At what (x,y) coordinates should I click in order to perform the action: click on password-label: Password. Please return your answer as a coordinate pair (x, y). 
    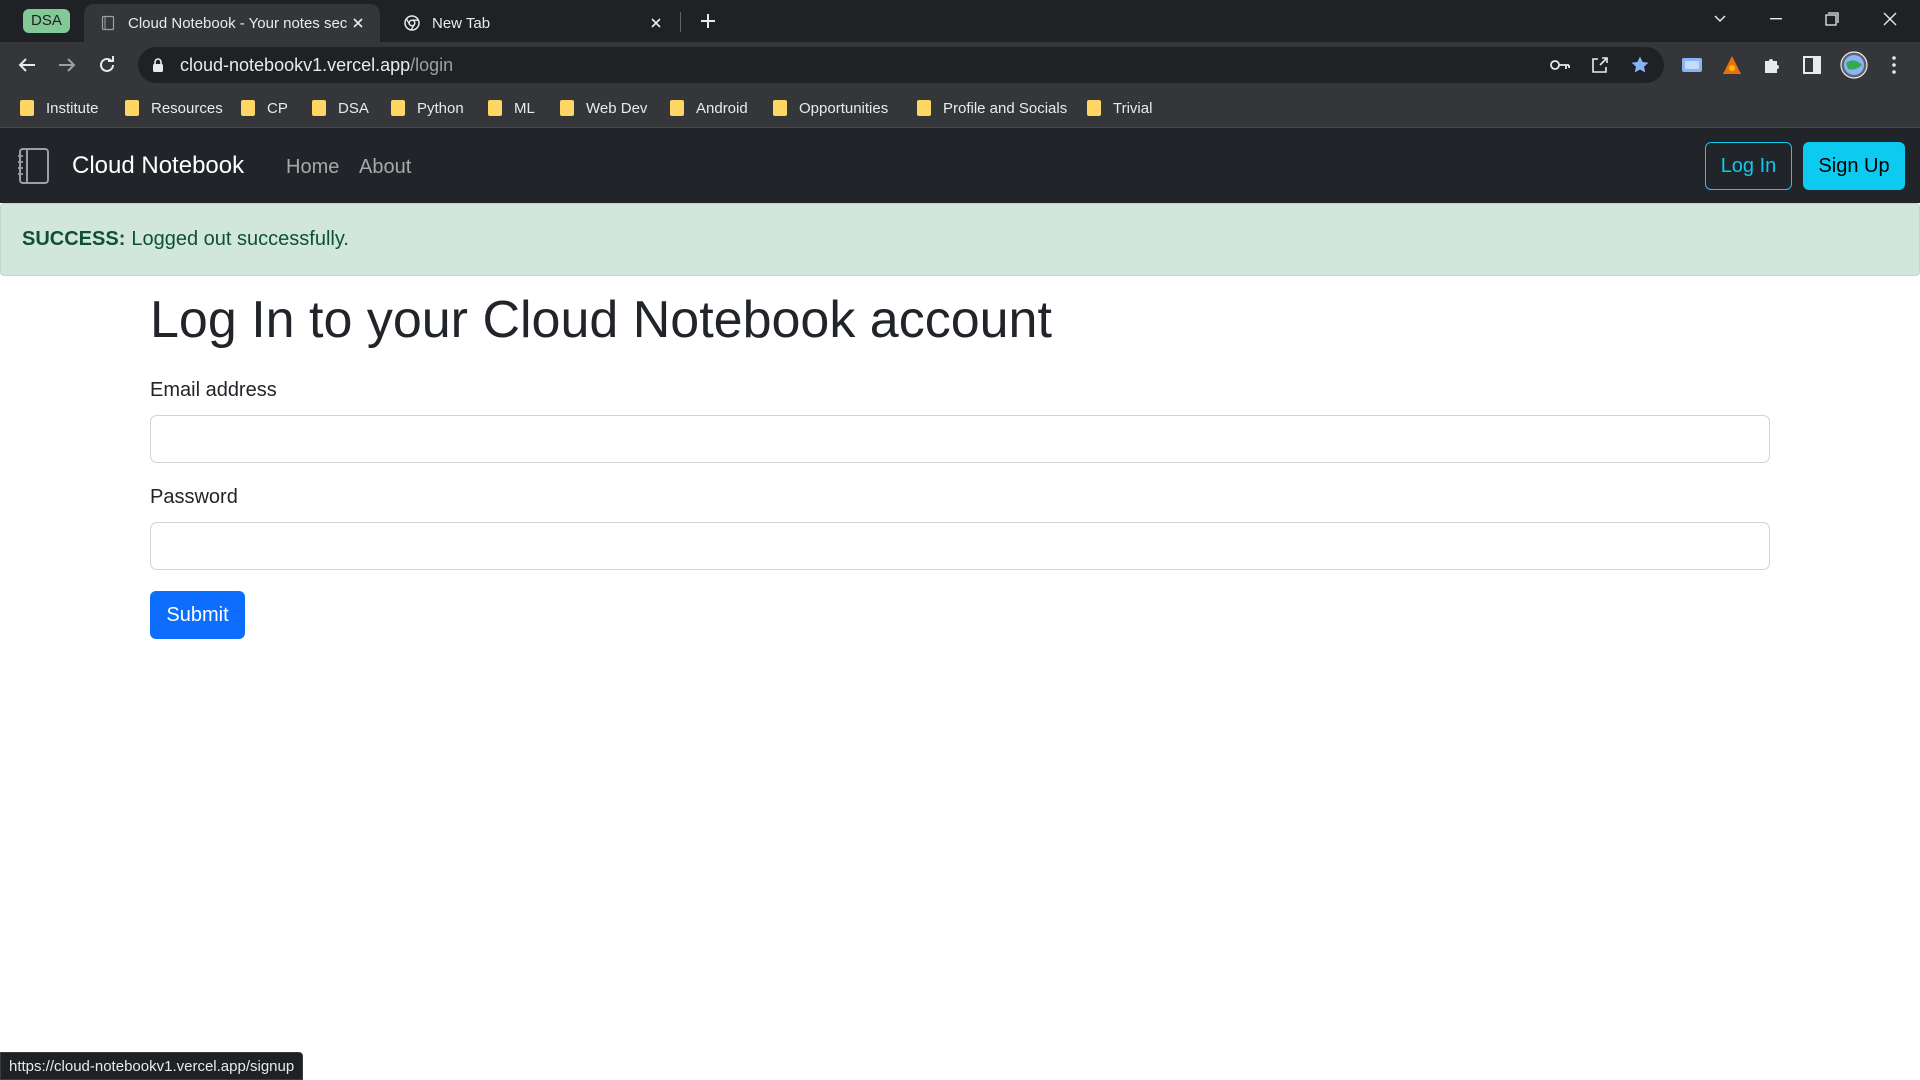
    Looking at the image, I should click on (194, 497).